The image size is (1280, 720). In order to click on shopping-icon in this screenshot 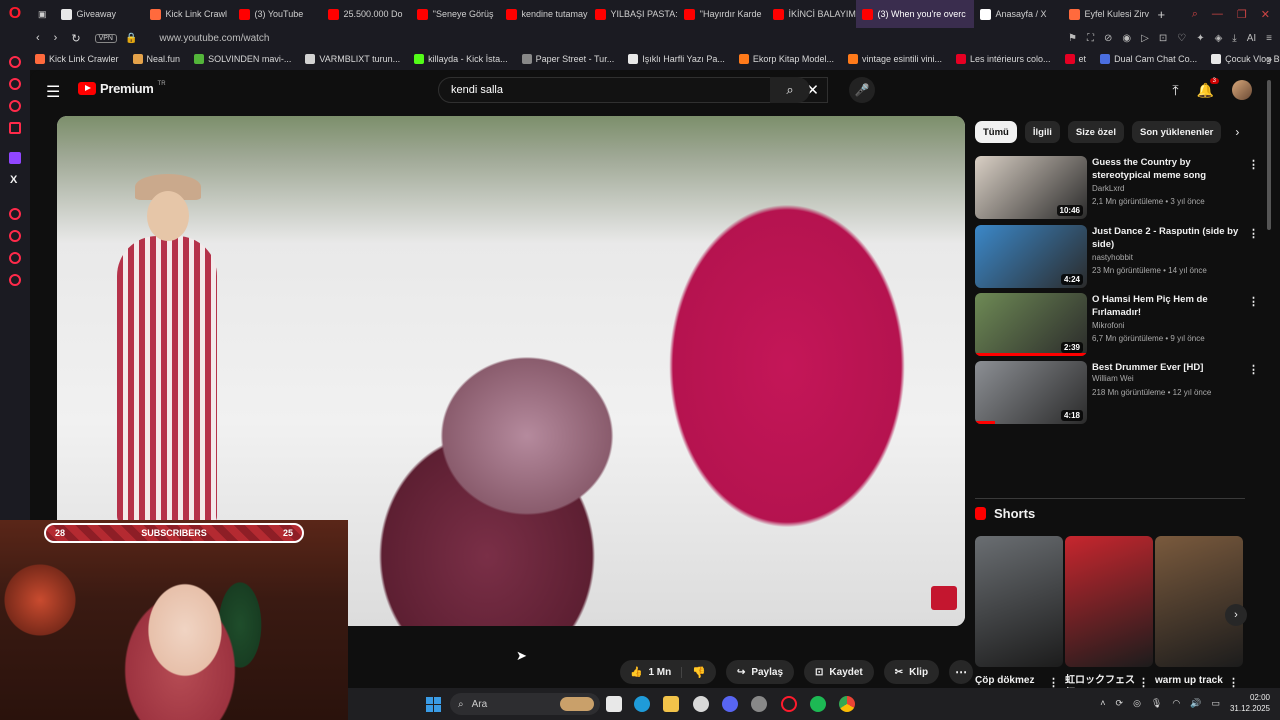, I will do `click(15, 84)`.